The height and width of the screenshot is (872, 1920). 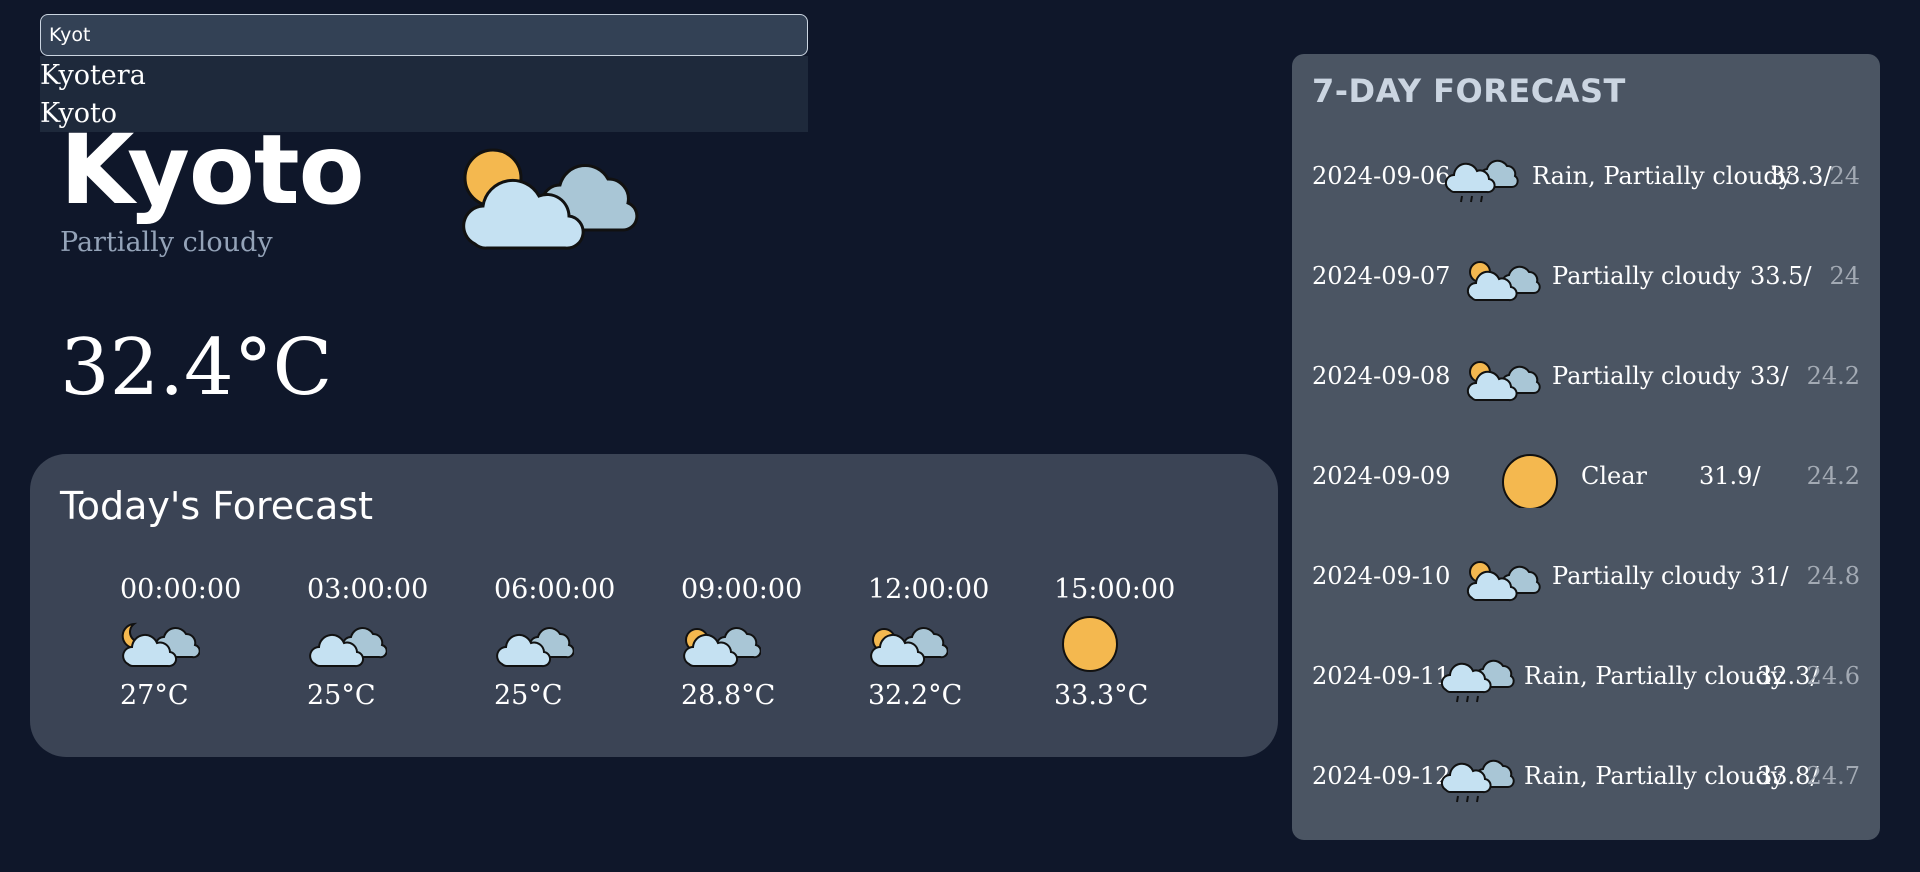 I want to click on day-max-temp: 33.5/, so click(x=1781, y=276).